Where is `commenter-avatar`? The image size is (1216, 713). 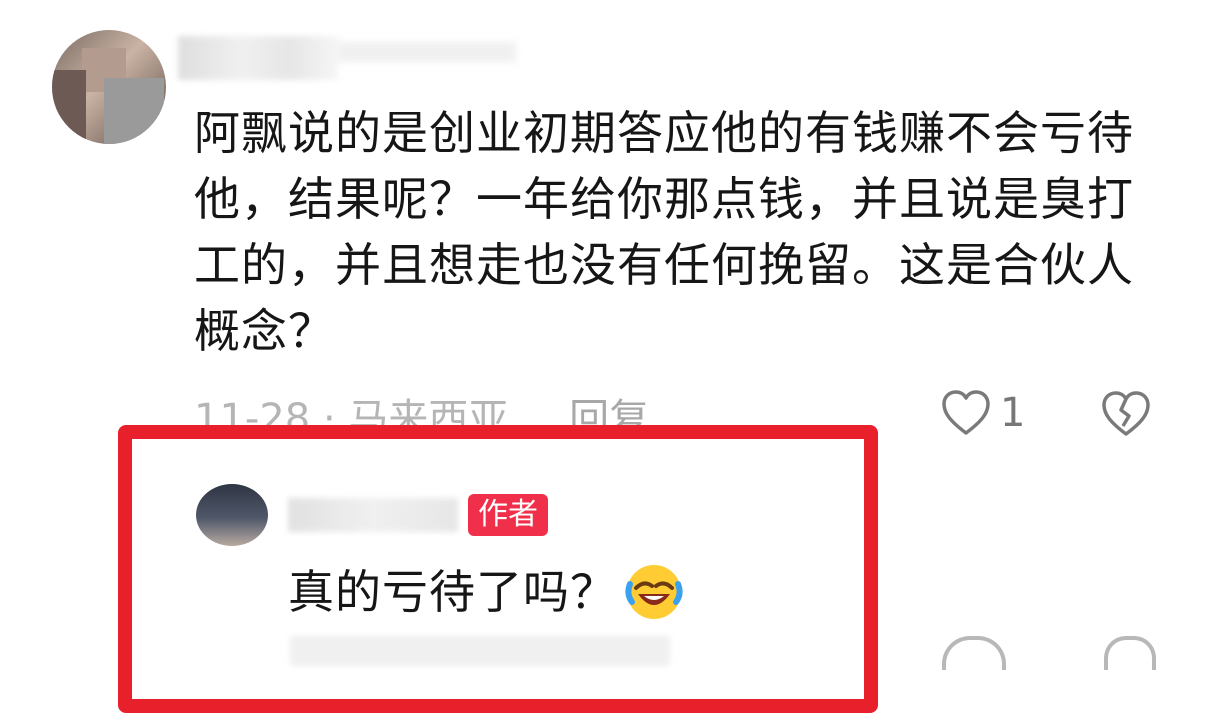 commenter-avatar is located at coordinates (109, 87).